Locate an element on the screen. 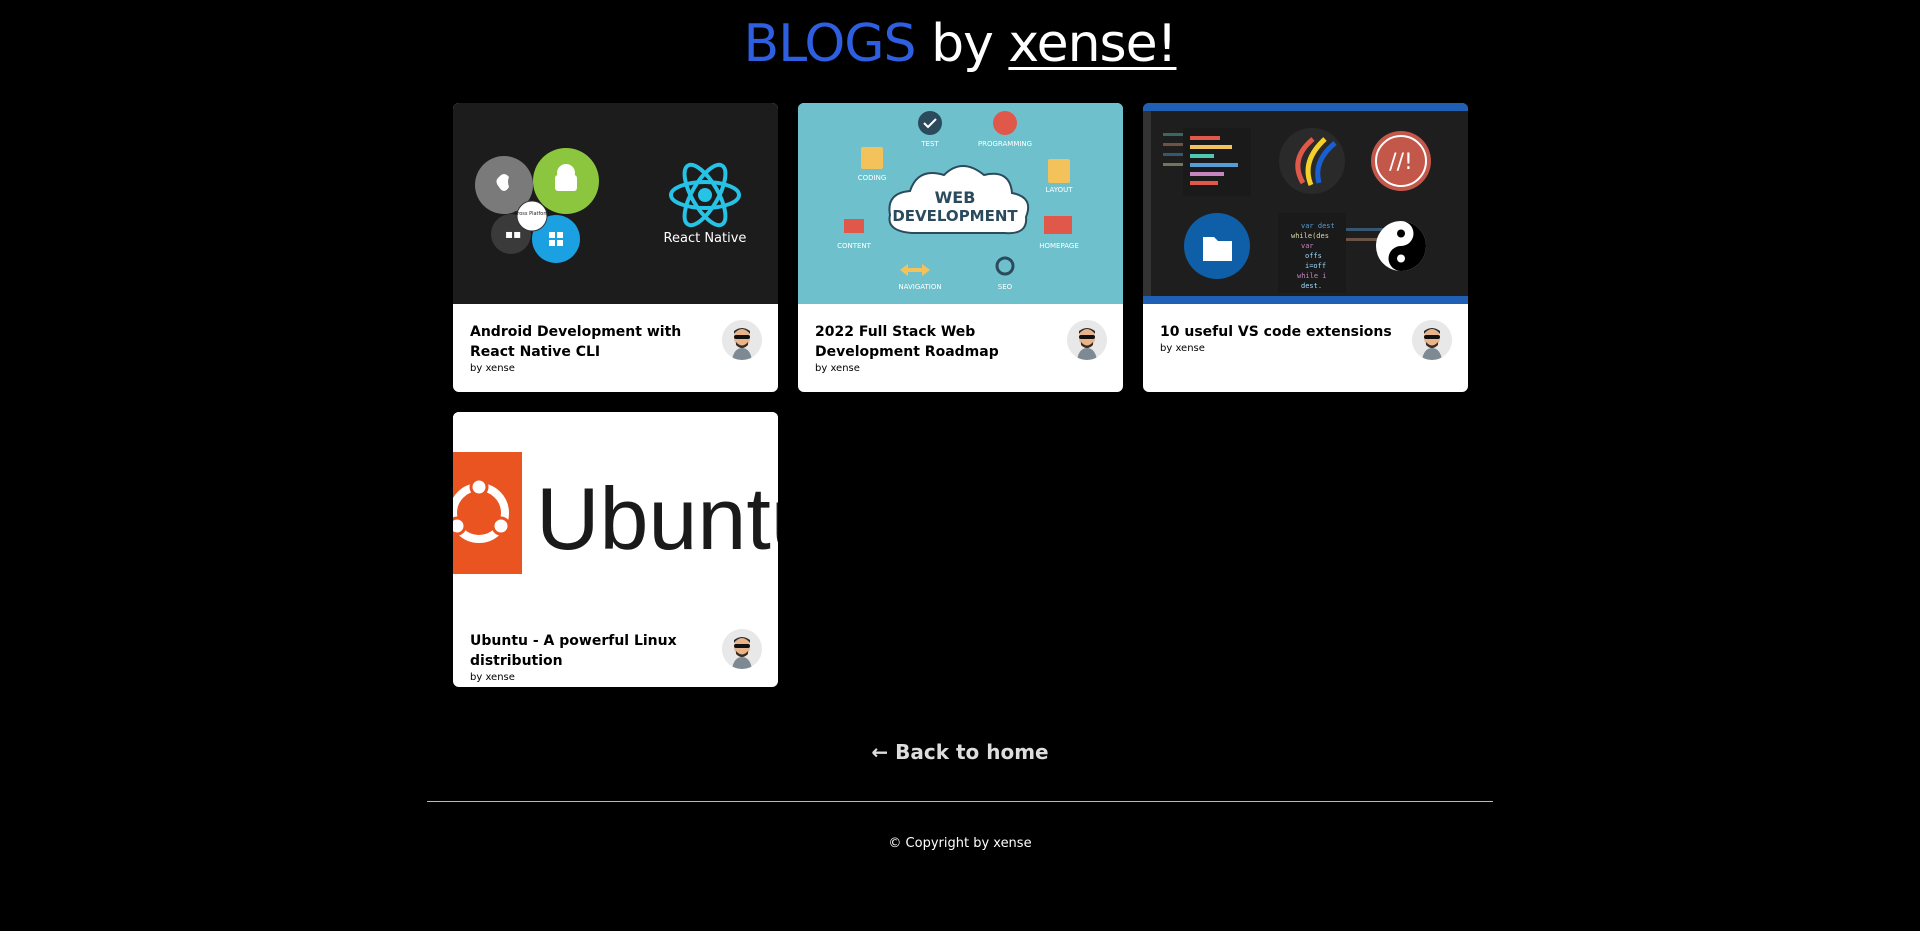 The image size is (1920, 931). label-programming: PROGRAMMING is located at coordinates (1005, 144).